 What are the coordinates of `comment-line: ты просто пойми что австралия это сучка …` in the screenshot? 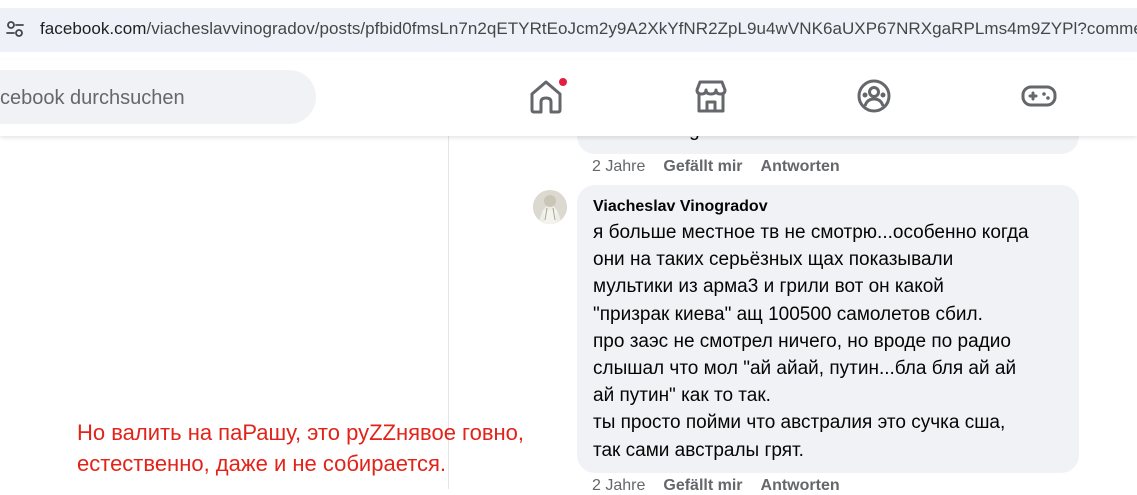 It's located at (799, 423).